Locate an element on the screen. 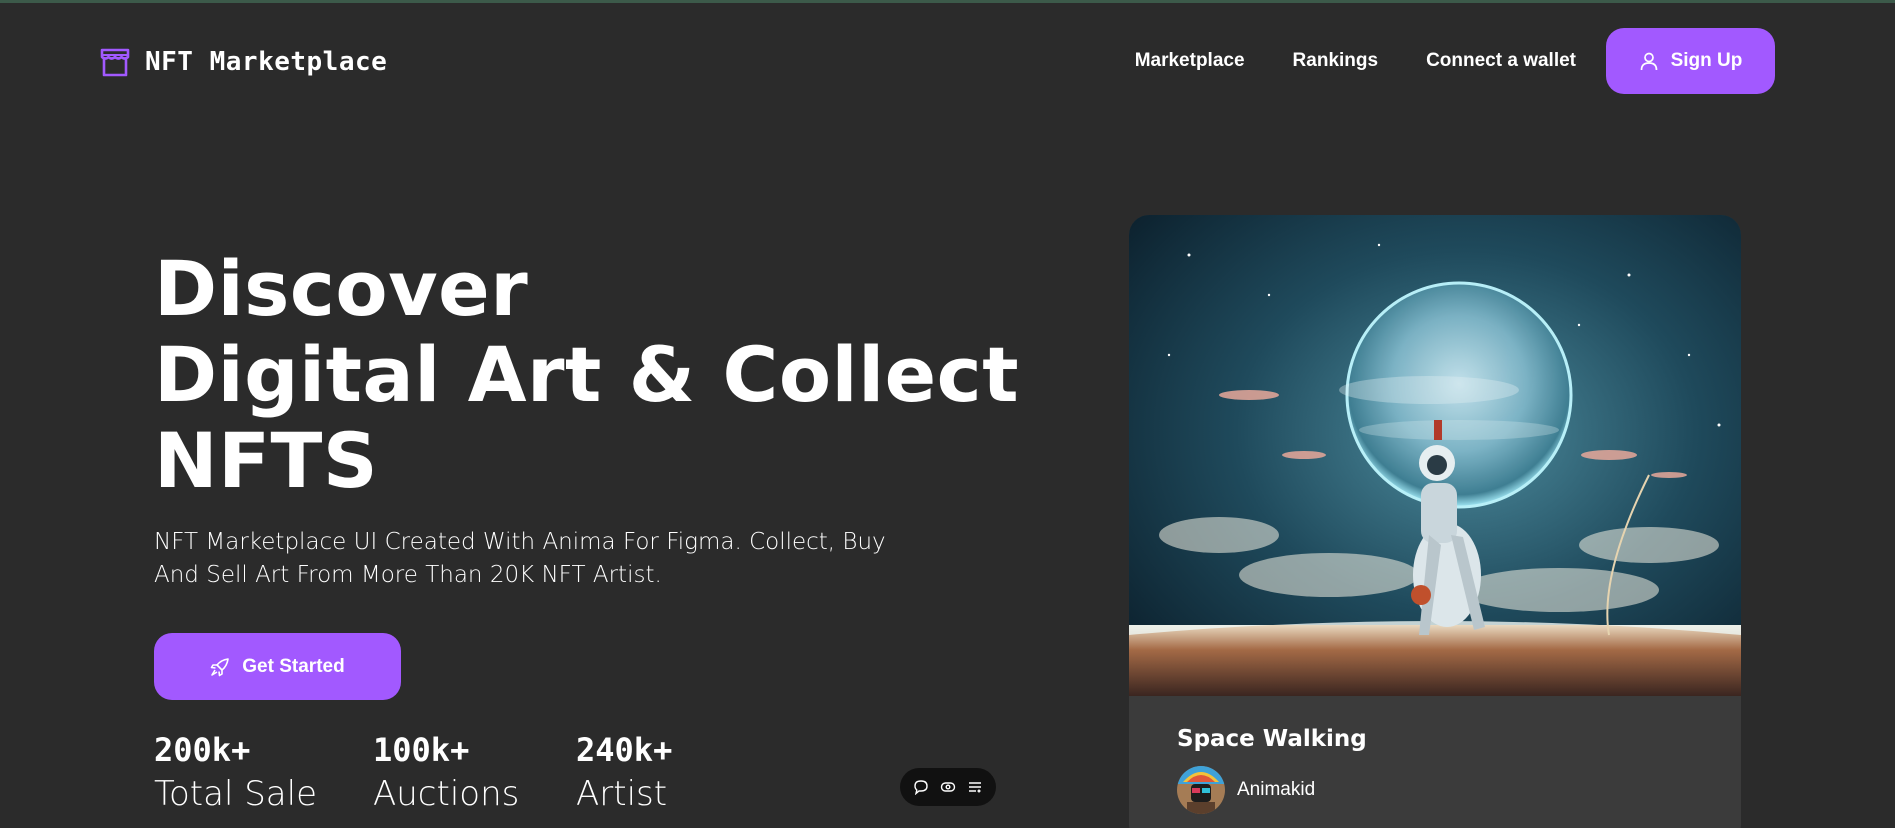 This screenshot has width=1895, height=828. artist-info: Animakid is located at coordinates (1435, 790).